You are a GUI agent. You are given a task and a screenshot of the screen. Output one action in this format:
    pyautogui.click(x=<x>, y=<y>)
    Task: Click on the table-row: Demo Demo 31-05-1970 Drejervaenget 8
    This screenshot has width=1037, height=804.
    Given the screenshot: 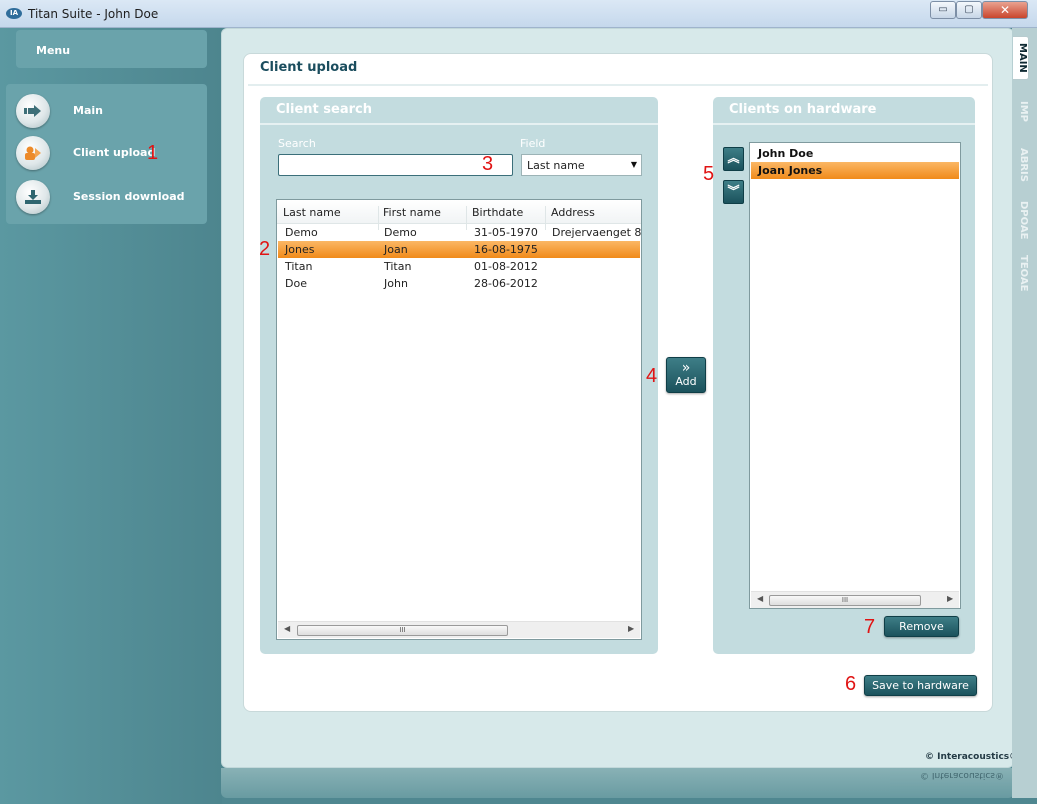 What is the action you would take?
    pyautogui.click(x=460, y=232)
    